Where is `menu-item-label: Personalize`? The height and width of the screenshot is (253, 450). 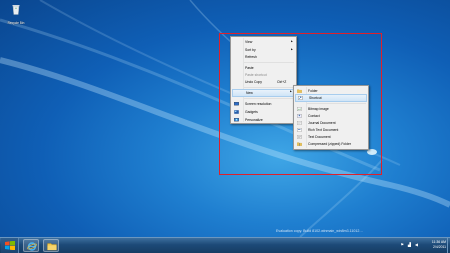 menu-item-label: Personalize is located at coordinates (254, 120).